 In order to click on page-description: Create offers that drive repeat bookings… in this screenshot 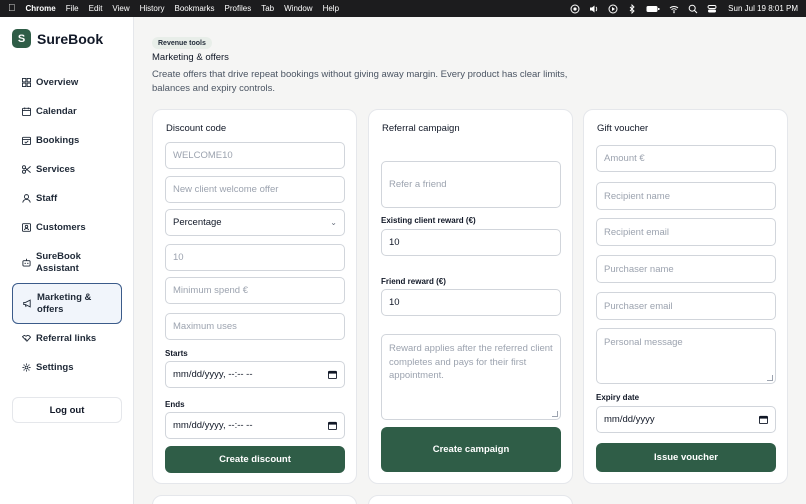, I will do `click(360, 81)`.